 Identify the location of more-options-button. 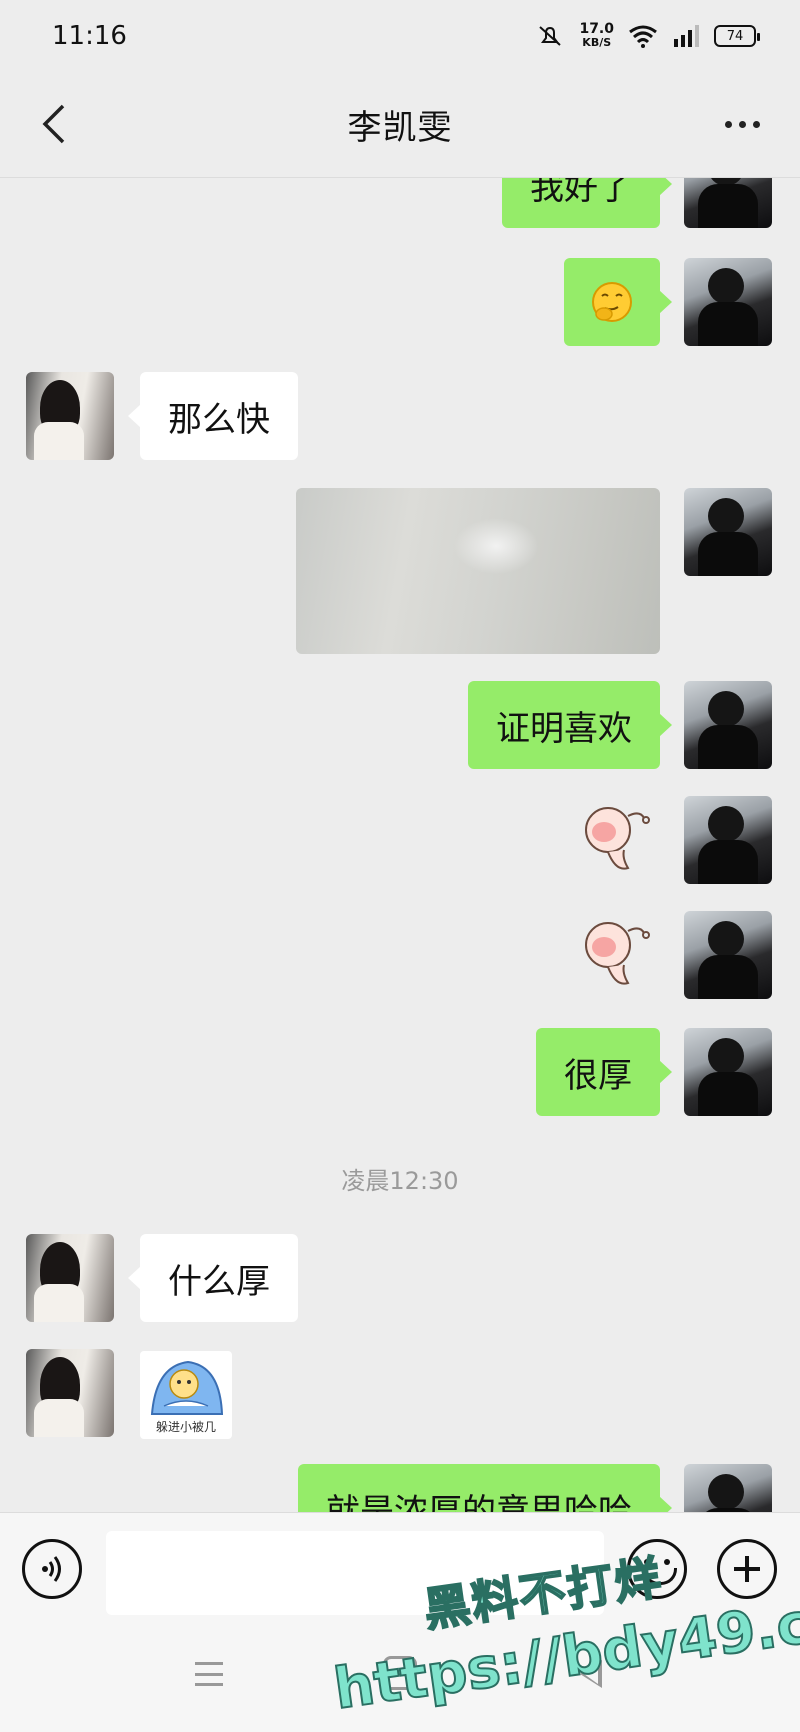
(742, 124).